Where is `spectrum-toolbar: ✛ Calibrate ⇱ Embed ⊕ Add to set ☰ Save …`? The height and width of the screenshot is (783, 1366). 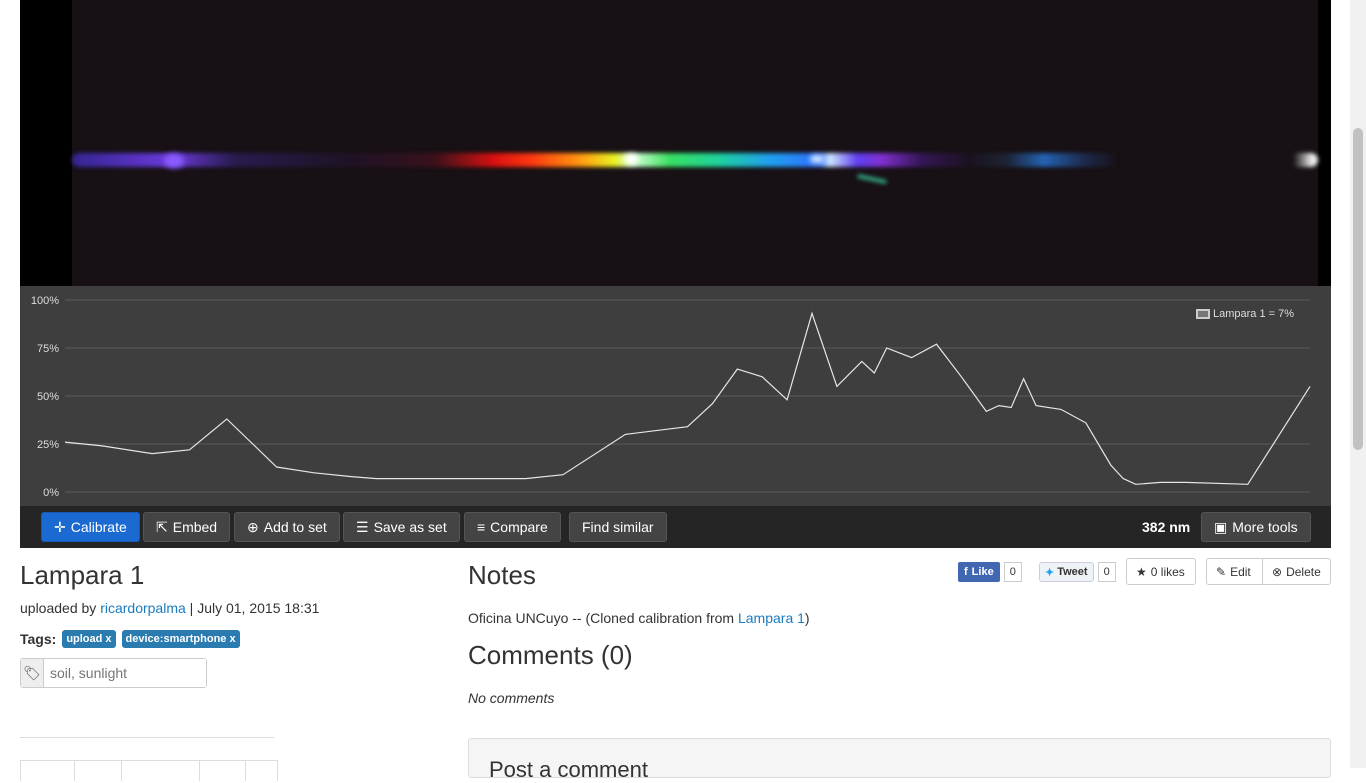 spectrum-toolbar: ✛ Calibrate ⇱ Embed ⊕ Add to set ☰ Save … is located at coordinates (675, 527).